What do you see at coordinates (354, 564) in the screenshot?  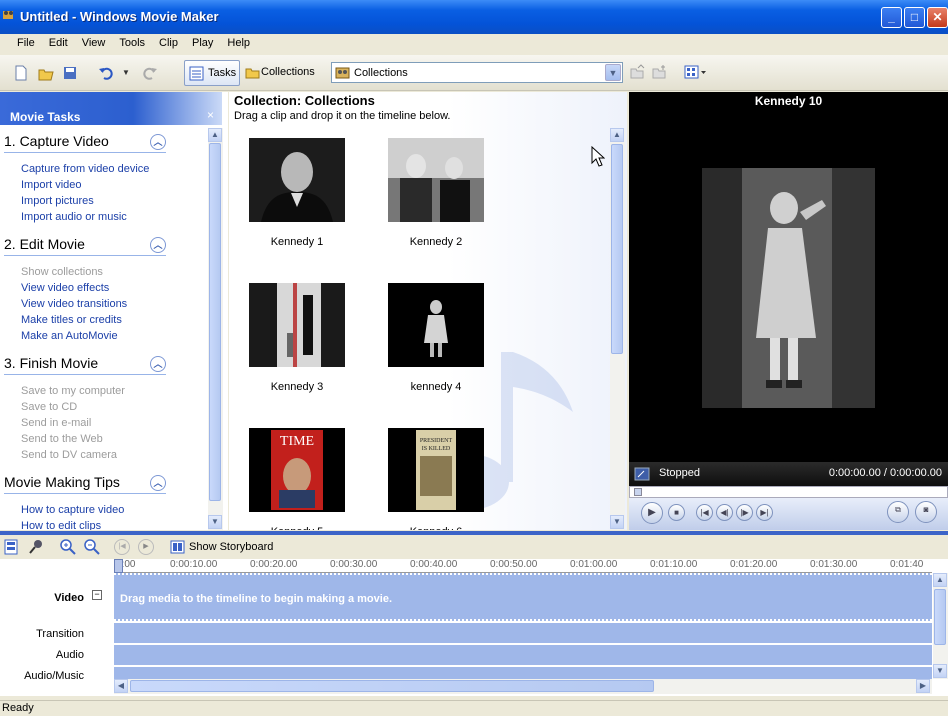 I see `ruler-tick: 0:00:30.00` at bounding box center [354, 564].